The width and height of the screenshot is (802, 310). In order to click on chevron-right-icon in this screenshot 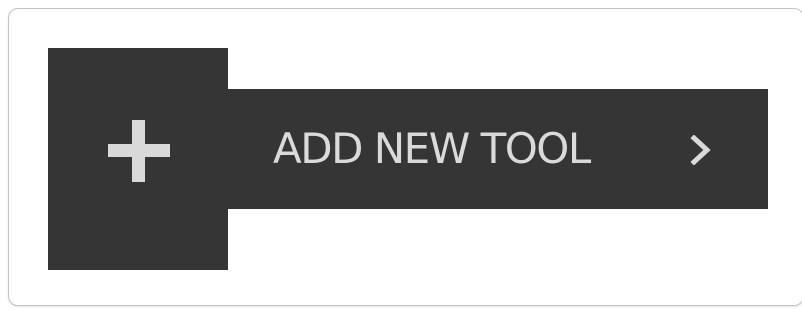, I will do `click(700, 150)`.